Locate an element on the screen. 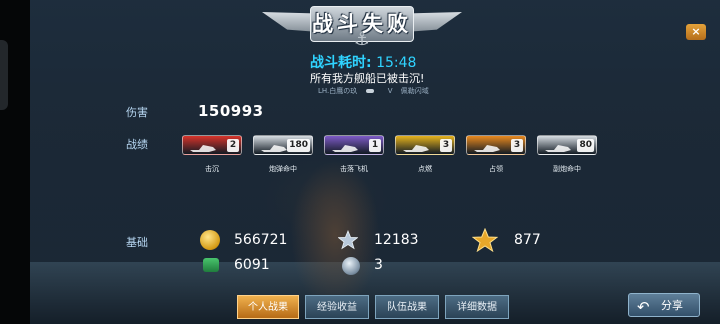 This screenshot has width=720, height=324. vs-icon is located at coordinates (369, 91).